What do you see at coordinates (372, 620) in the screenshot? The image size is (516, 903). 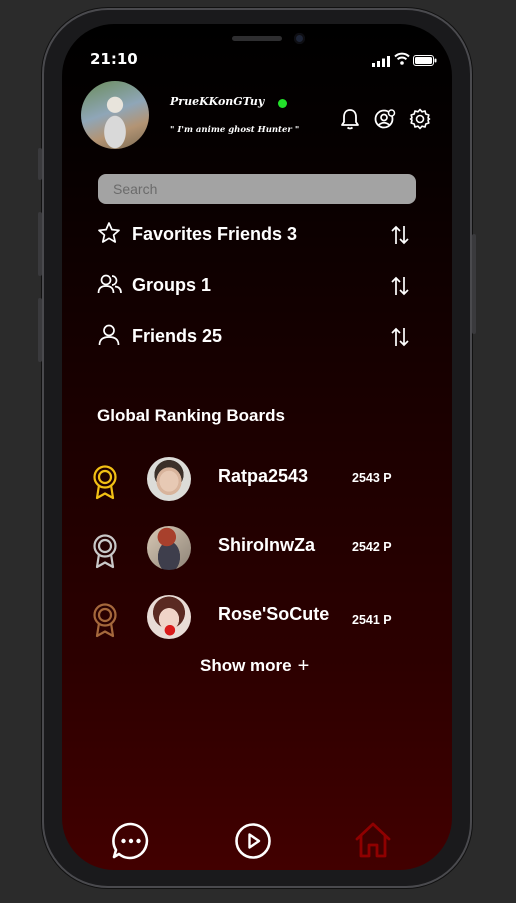 I see `player-points: 2541 P` at bounding box center [372, 620].